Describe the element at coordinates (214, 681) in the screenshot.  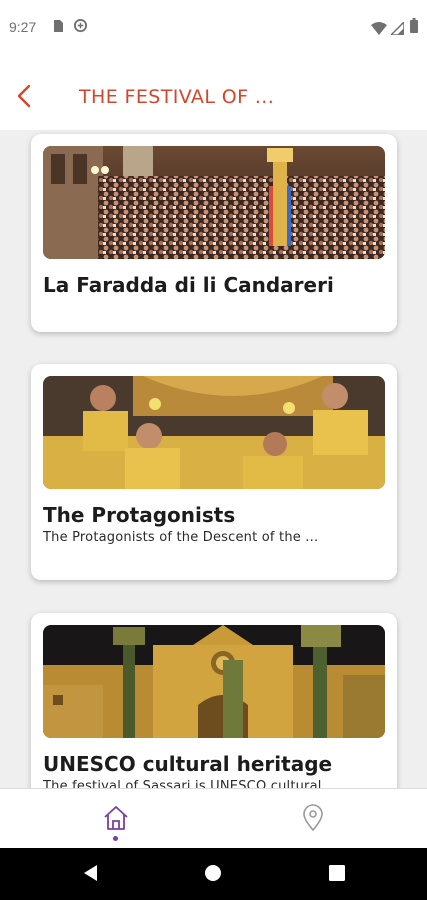
I see `church-at-night-photo` at that location.